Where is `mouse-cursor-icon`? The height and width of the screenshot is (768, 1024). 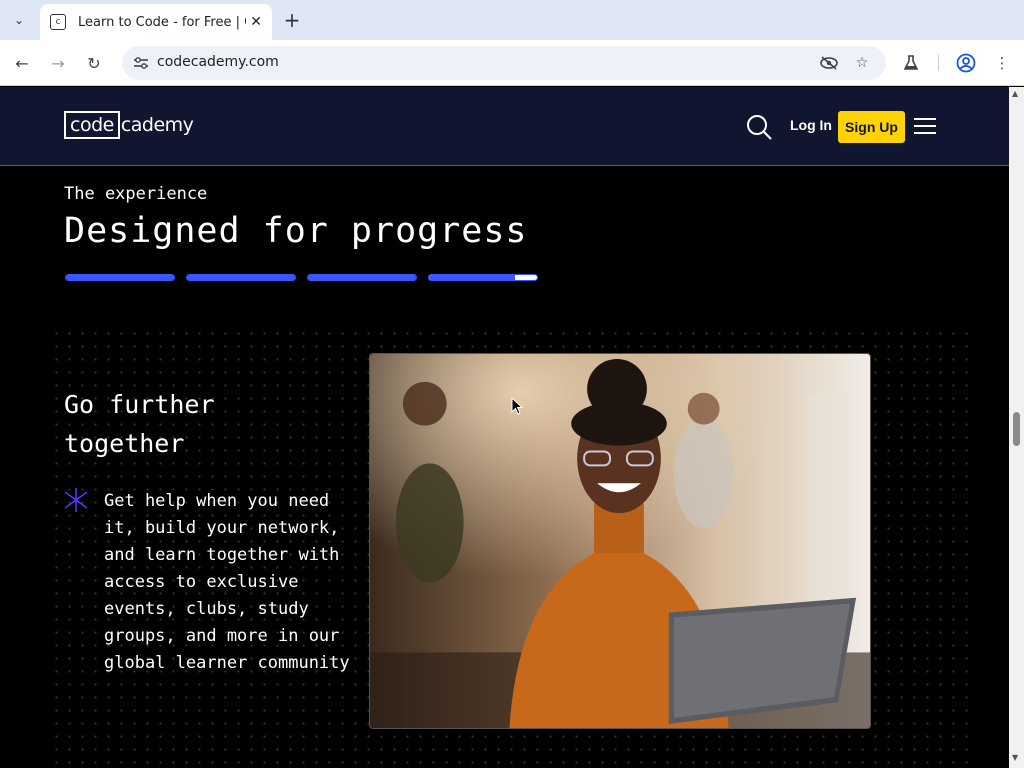 mouse-cursor-icon is located at coordinates (517, 406).